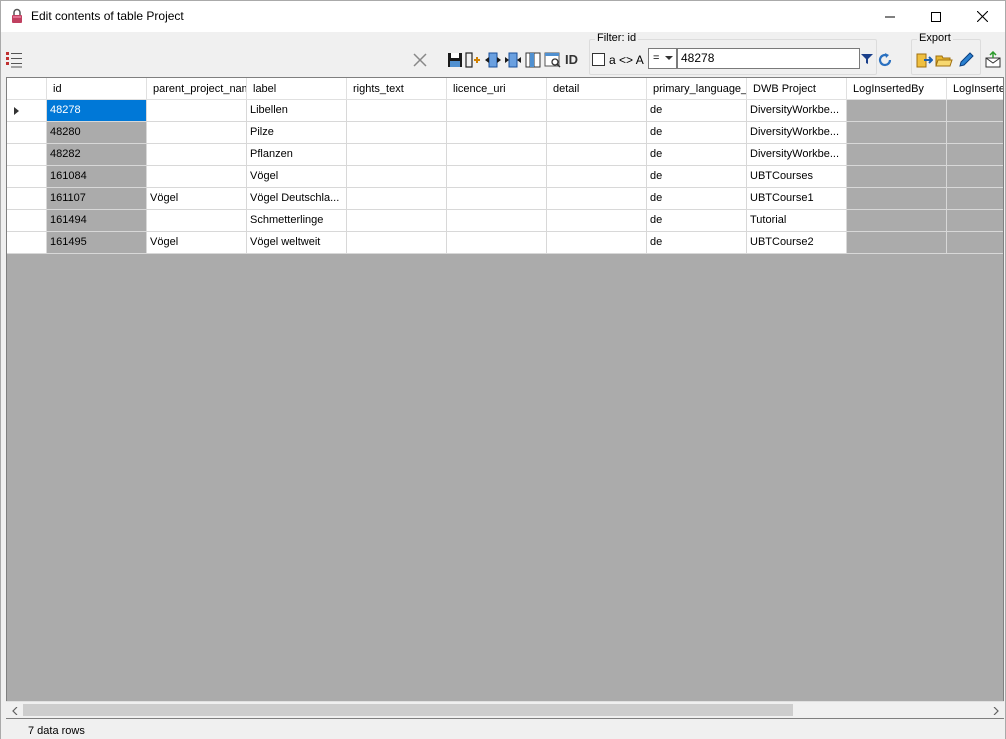 This screenshot has height=739, width=1006. What do you see at coordinates (297, 221) in the screenshot?
I see `table-cell-label: Schmetterlinge` at bounding box center [297, 221].